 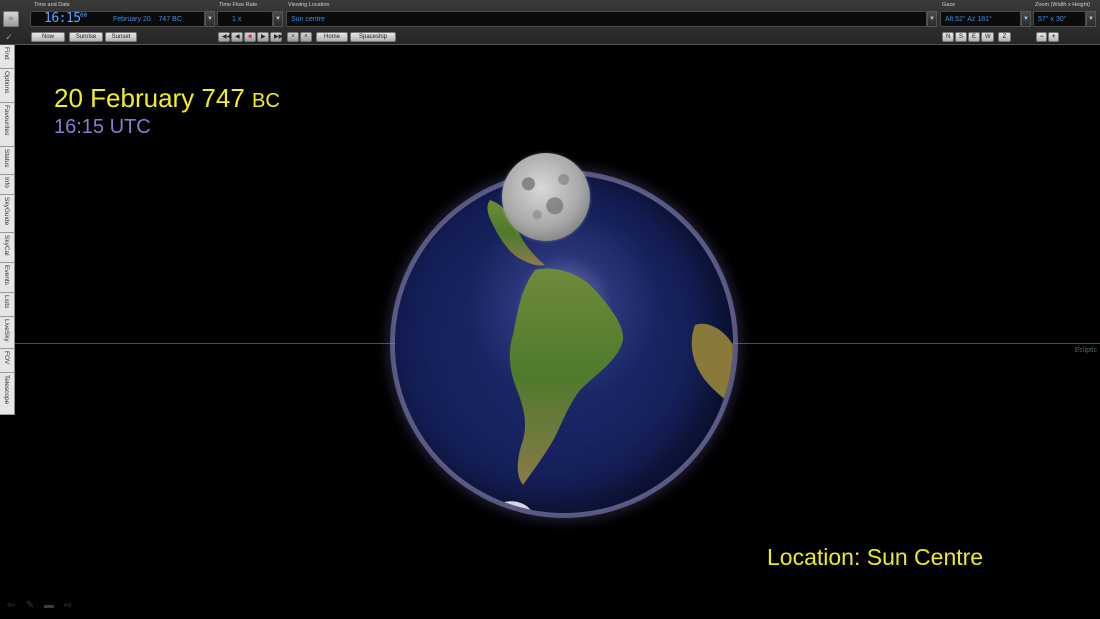 What do you see at coordinates (293, 37) in the screenshot?
I see `chevron-down-icon: ˅` at bounding box center [293, 37].